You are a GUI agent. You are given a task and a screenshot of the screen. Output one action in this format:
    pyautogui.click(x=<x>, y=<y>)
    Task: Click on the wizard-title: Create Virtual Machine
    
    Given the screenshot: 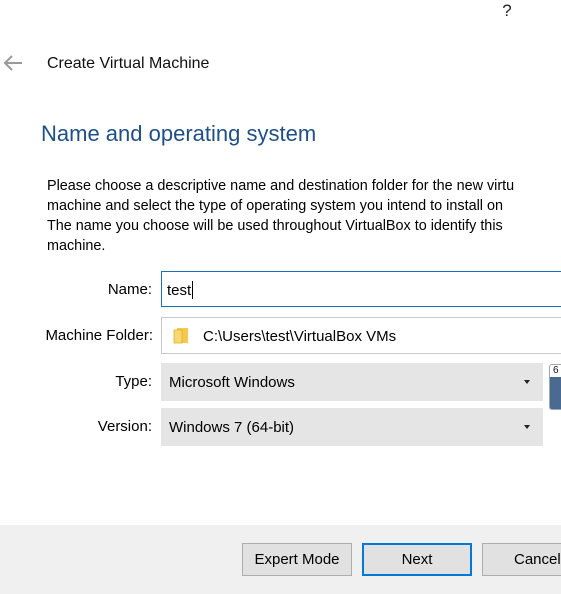 What is the action you would take?
    pyautogui.click(x=128, y=63)
    